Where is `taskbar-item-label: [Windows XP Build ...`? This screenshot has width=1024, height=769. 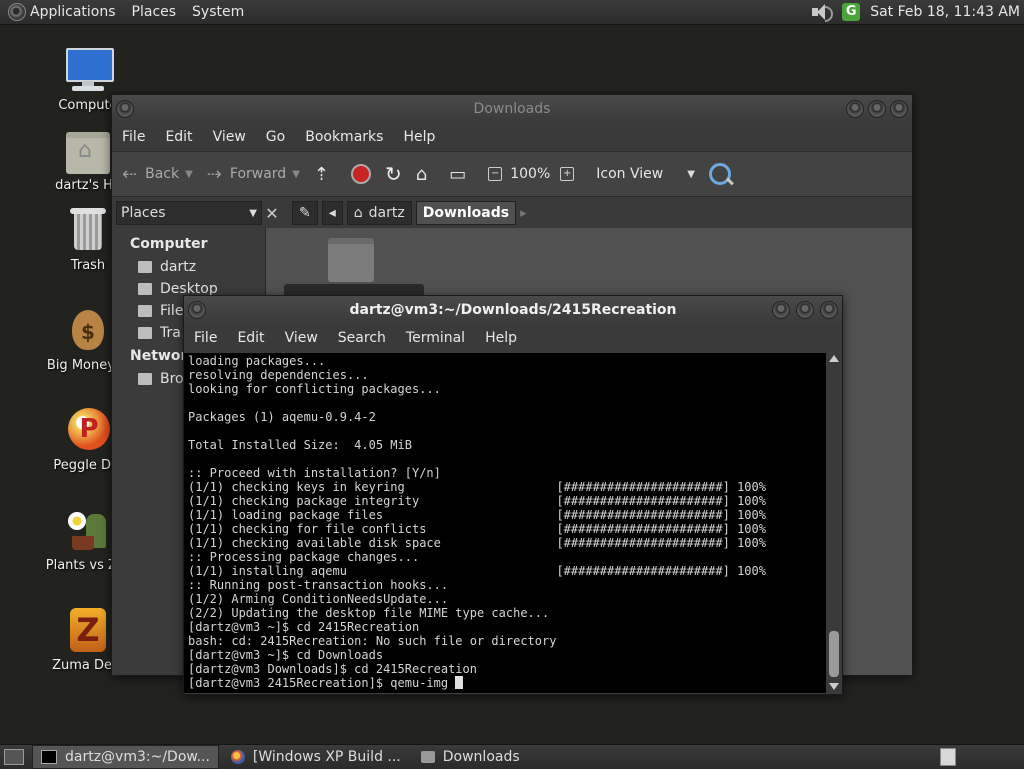
taskbar-item-label: [Windows XP Build ... is located at coordinates (326, 757).